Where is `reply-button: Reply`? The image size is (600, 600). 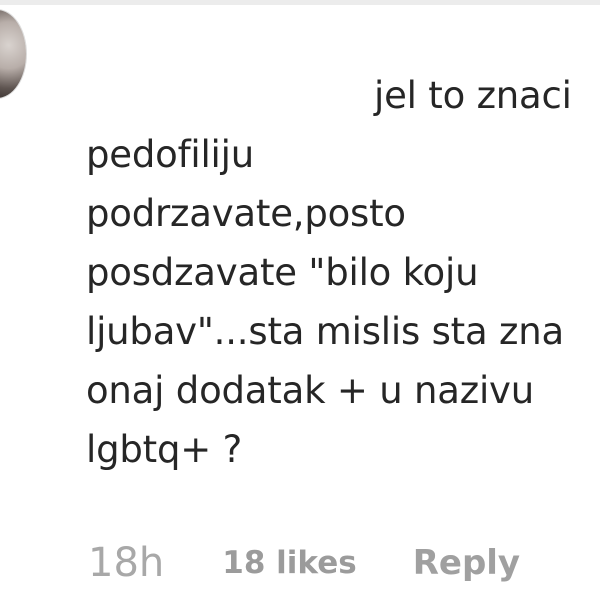 reply-button: Reply is located at coordinates (466, 563).